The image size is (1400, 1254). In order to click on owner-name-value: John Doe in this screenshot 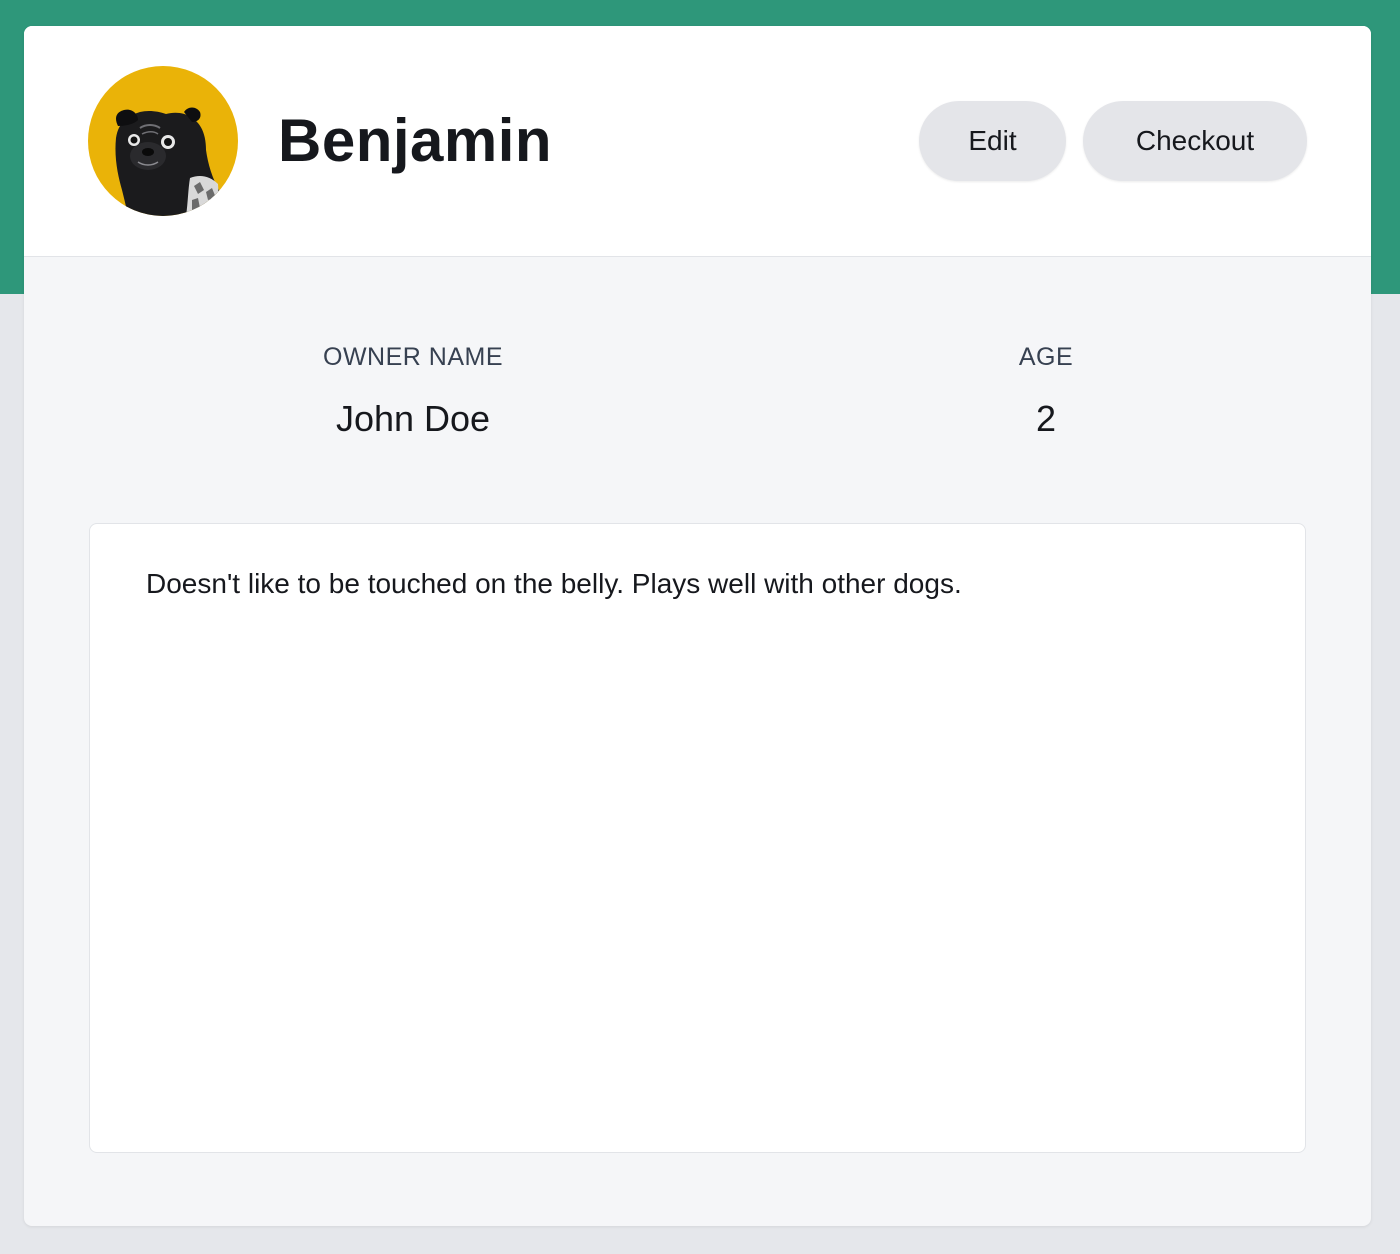, I will do `click(413, 418)`.